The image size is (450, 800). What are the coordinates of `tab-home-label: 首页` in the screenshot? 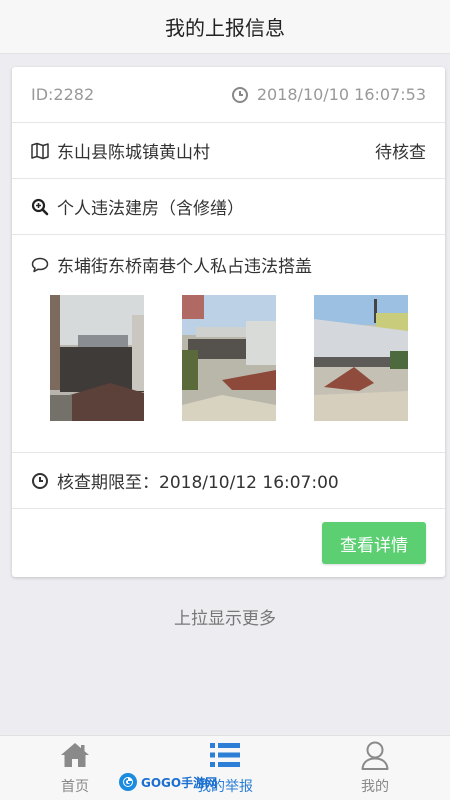 It's located at (75, 787).